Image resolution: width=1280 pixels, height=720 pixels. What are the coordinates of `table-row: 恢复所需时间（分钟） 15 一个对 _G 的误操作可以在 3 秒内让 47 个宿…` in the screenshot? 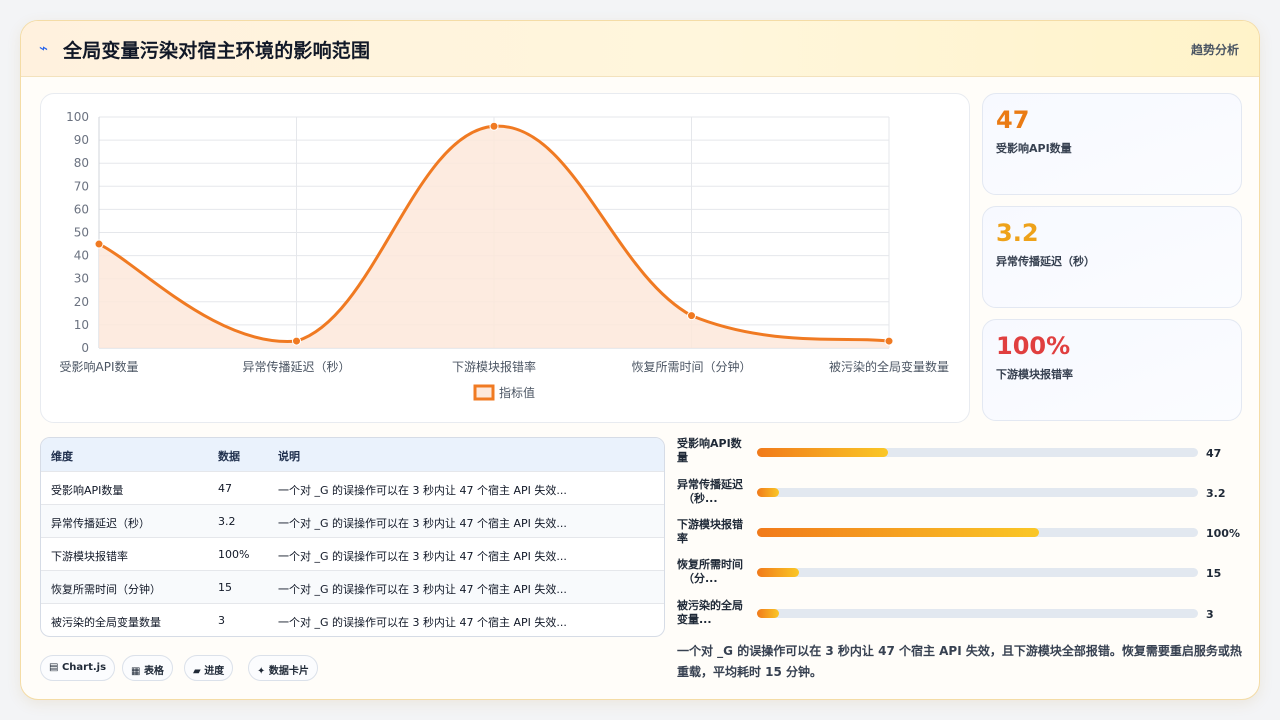 It's located at (352, 586).